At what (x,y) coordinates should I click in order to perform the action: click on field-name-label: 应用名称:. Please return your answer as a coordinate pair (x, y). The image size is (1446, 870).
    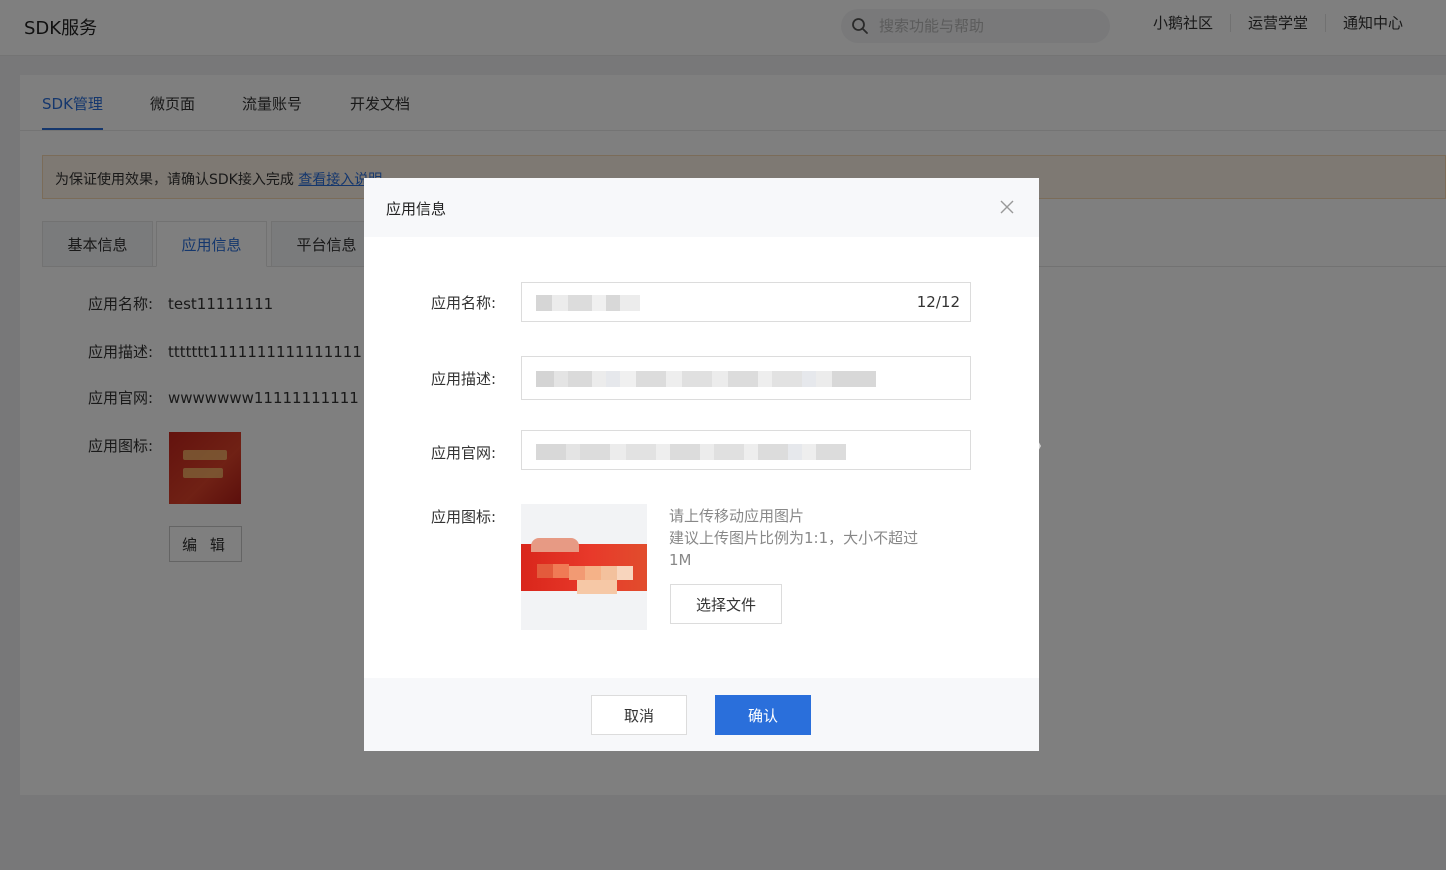
    Looking at the image, I should click on (464, 303).